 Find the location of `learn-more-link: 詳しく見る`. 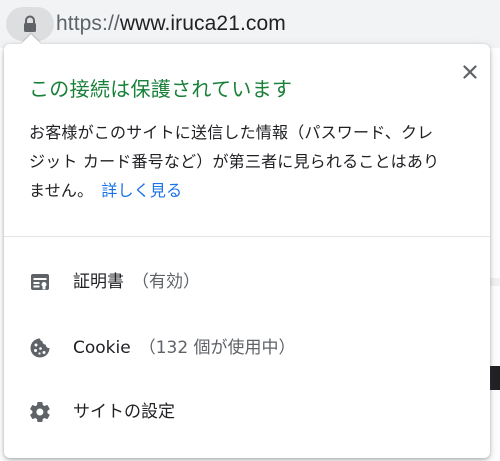

learn-more-link: 詳しく見る is located at coordinates (141, 190).